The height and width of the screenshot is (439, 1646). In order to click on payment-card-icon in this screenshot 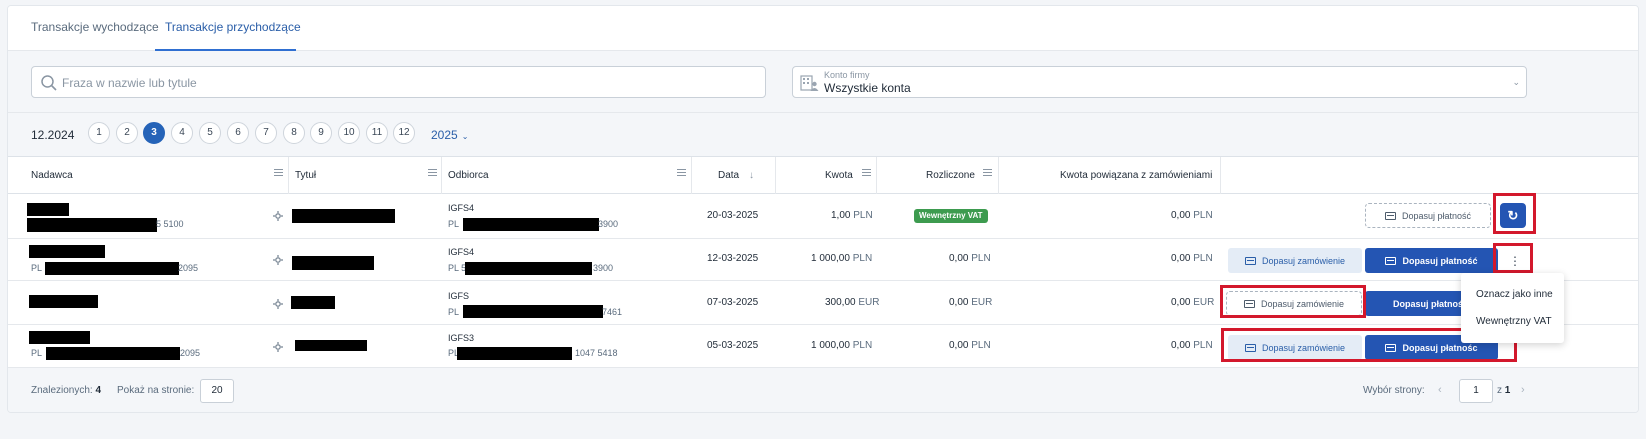, I will do `click(1250, 260)`.